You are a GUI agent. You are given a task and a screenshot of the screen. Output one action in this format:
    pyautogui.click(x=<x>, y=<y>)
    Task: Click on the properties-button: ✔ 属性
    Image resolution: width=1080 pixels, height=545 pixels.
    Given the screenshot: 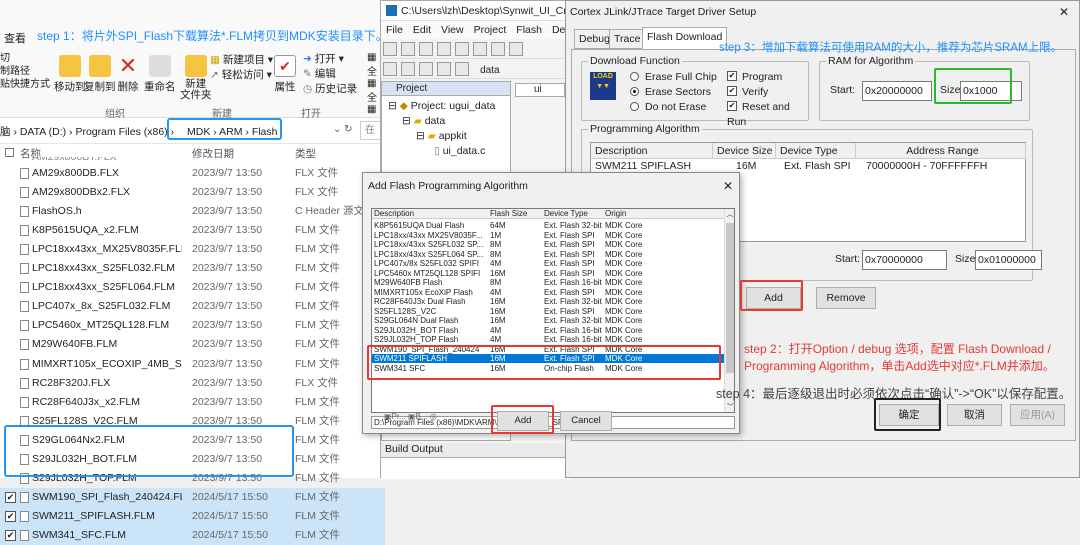 What is the action you would take?
    pyautogui.click(x=285, y=74)
    